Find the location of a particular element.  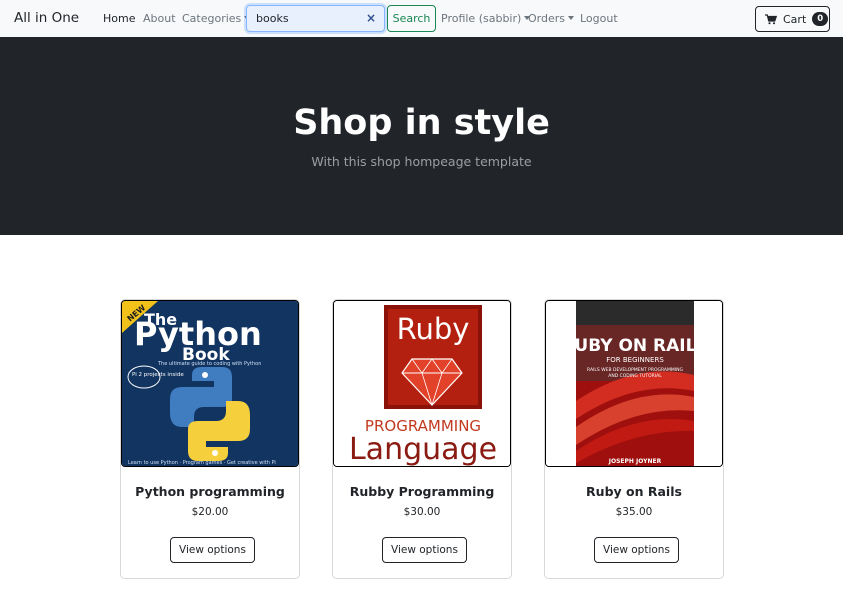

product-name: Python programming is located at coordinates (210, 491).